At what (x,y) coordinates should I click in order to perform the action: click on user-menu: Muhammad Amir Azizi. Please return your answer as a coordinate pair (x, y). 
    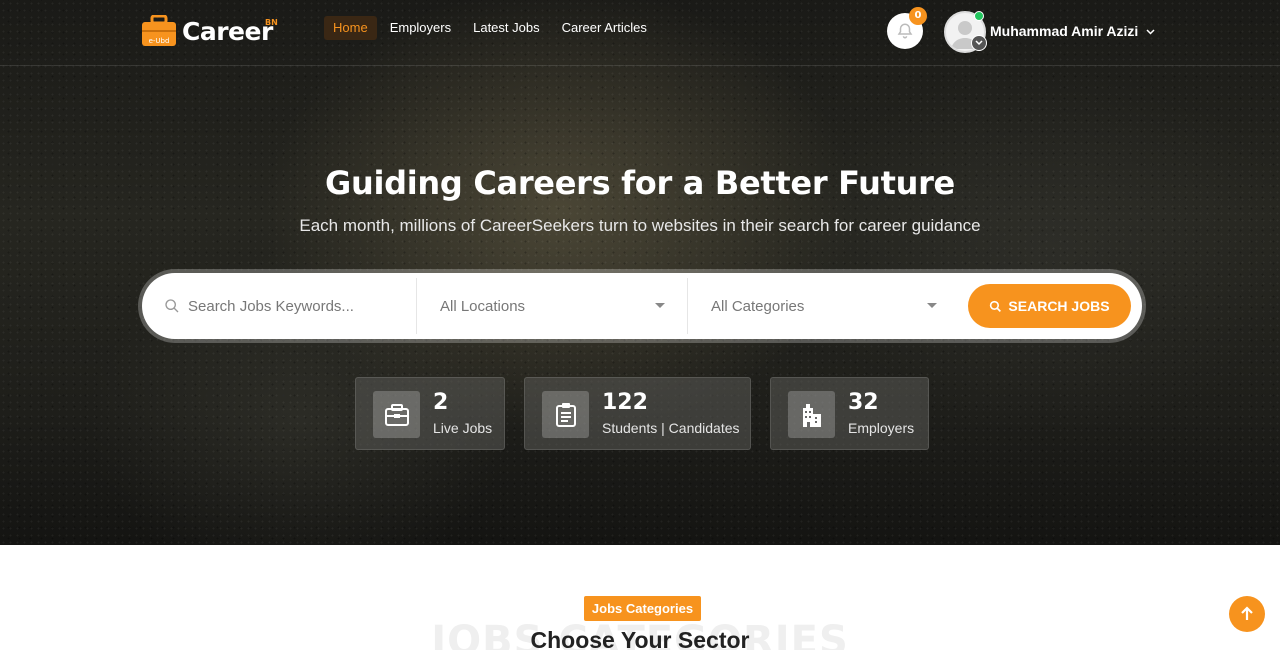
    Looking at the image, I should click on (1072, 31).